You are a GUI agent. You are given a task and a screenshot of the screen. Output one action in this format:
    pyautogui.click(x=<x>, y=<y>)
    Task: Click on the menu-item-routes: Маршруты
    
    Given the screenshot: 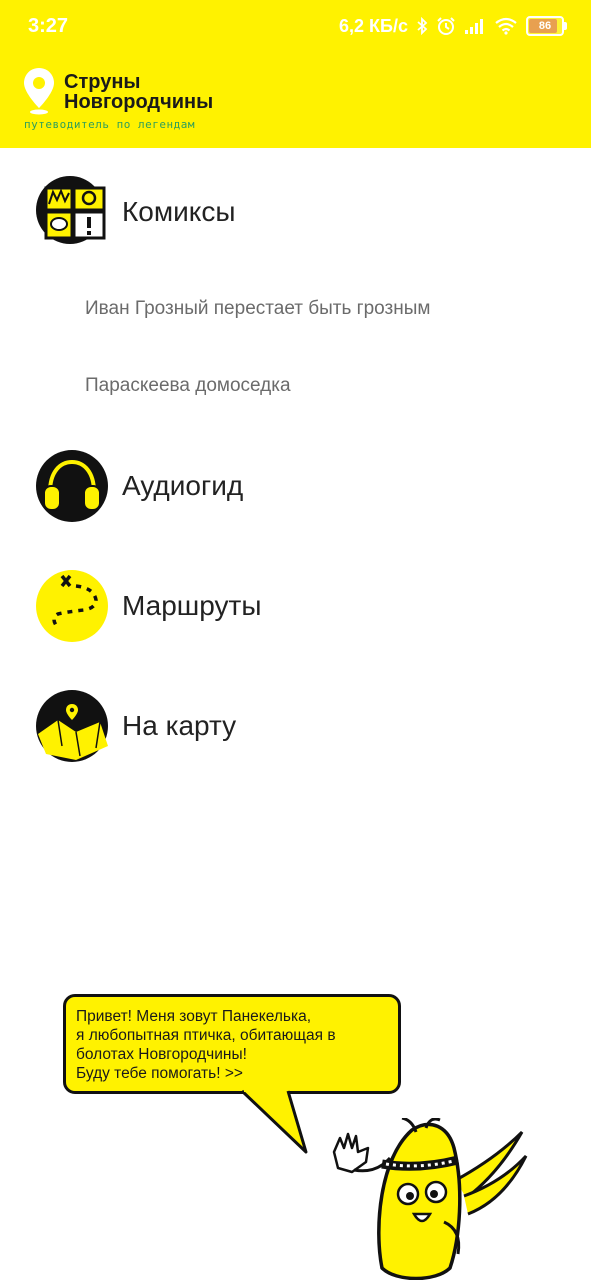 What is the action you would take?
    pyautogui.click(x=296, y=606)
    